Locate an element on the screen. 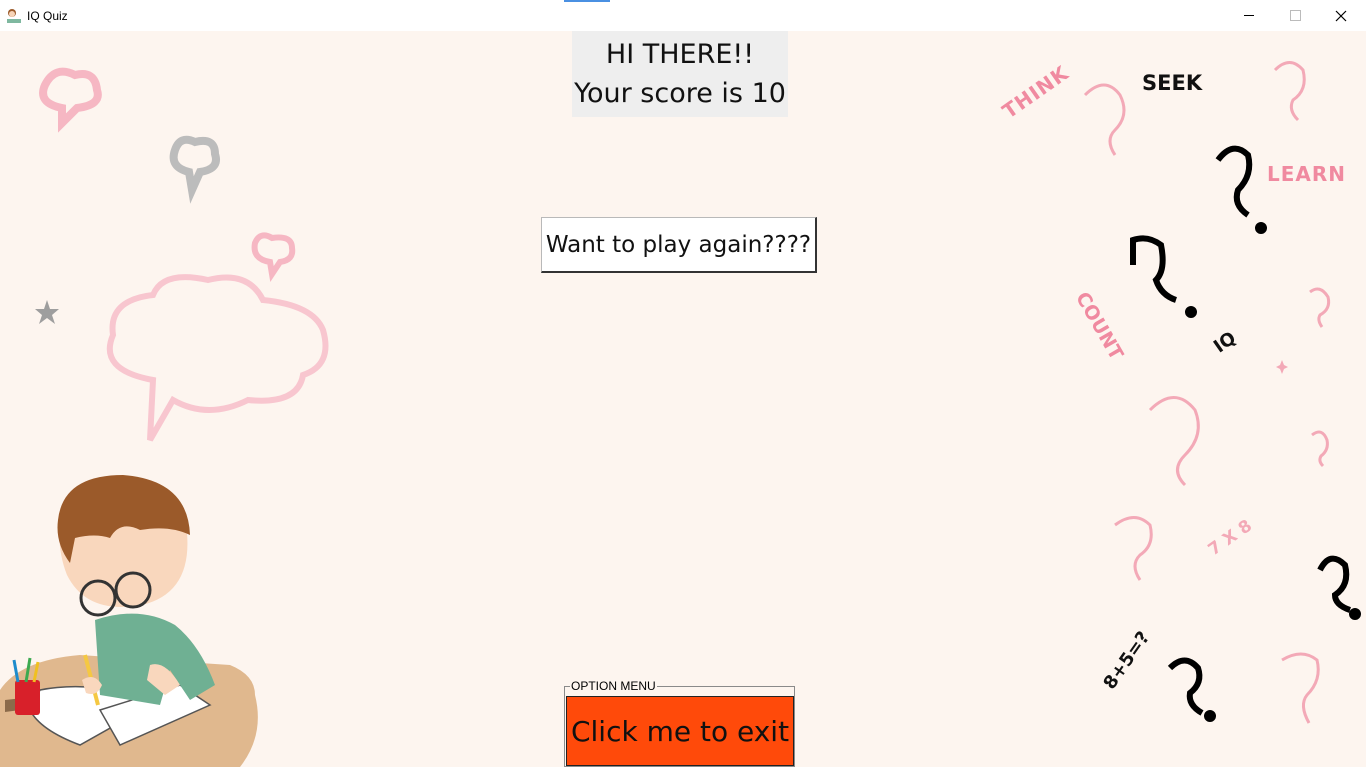 The height and width of the screenshot is (767, 1366). greeting-text: HI THERE!! is located at coordinates (680, 54).